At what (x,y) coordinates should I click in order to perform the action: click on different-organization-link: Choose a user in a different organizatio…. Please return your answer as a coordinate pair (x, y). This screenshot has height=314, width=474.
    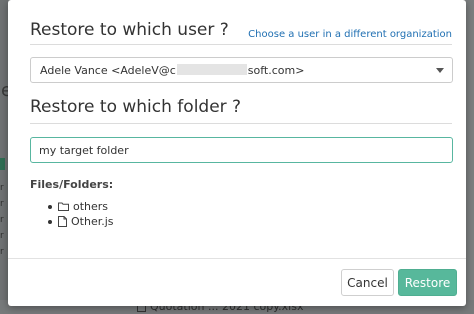
    Looking at the image, I should click on (350, 34).